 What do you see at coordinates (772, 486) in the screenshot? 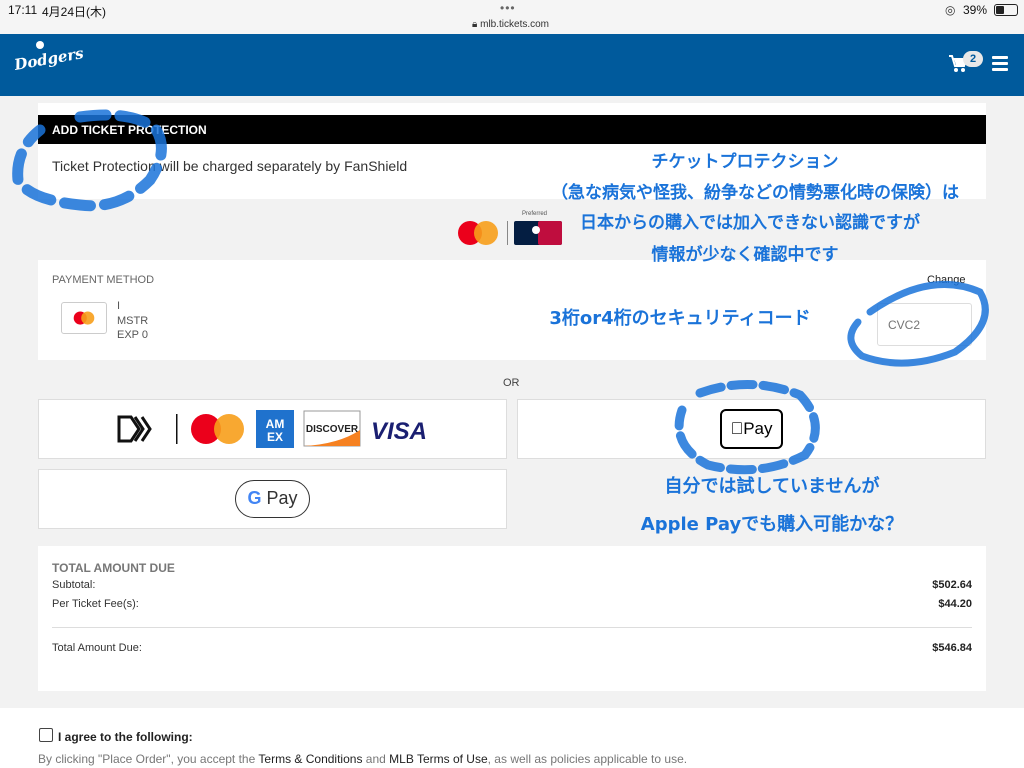
I see `annotation-apple-note-1: 自分では試していませんが` at bounding box center [772, 486].